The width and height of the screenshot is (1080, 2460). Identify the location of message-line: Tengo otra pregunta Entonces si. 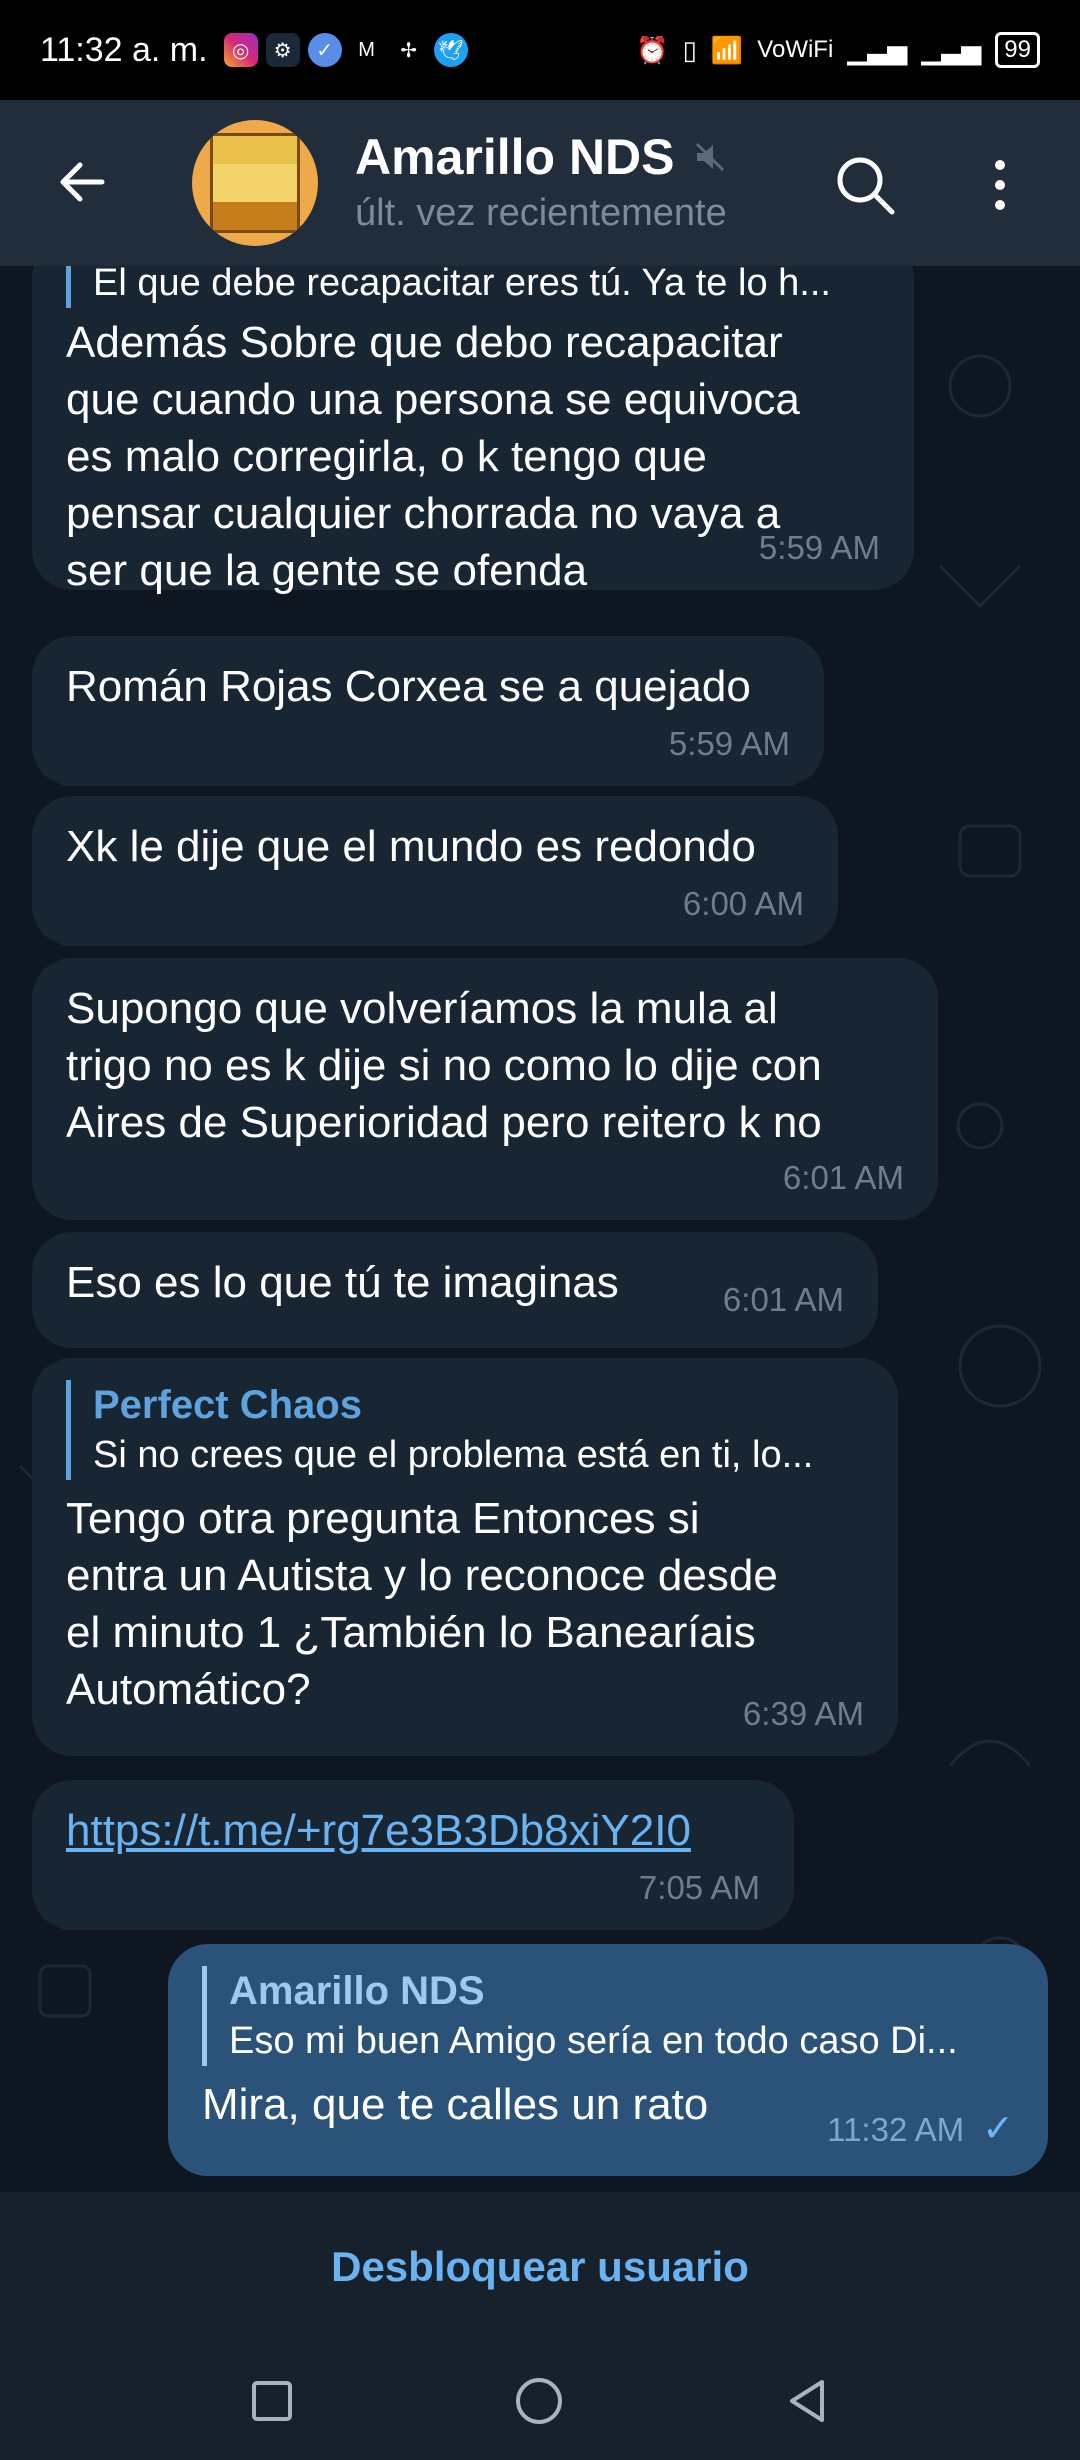
(383, 1518).